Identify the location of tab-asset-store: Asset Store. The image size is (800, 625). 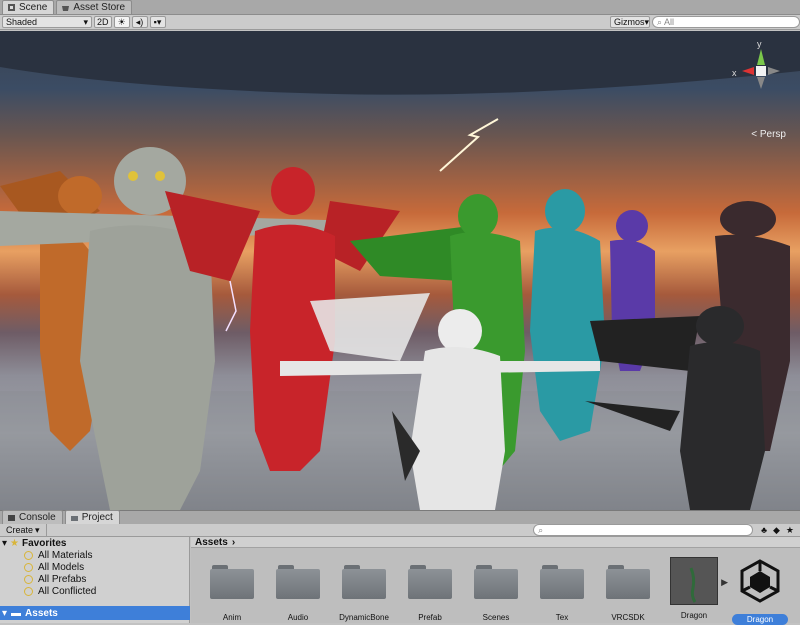
(94, 7).